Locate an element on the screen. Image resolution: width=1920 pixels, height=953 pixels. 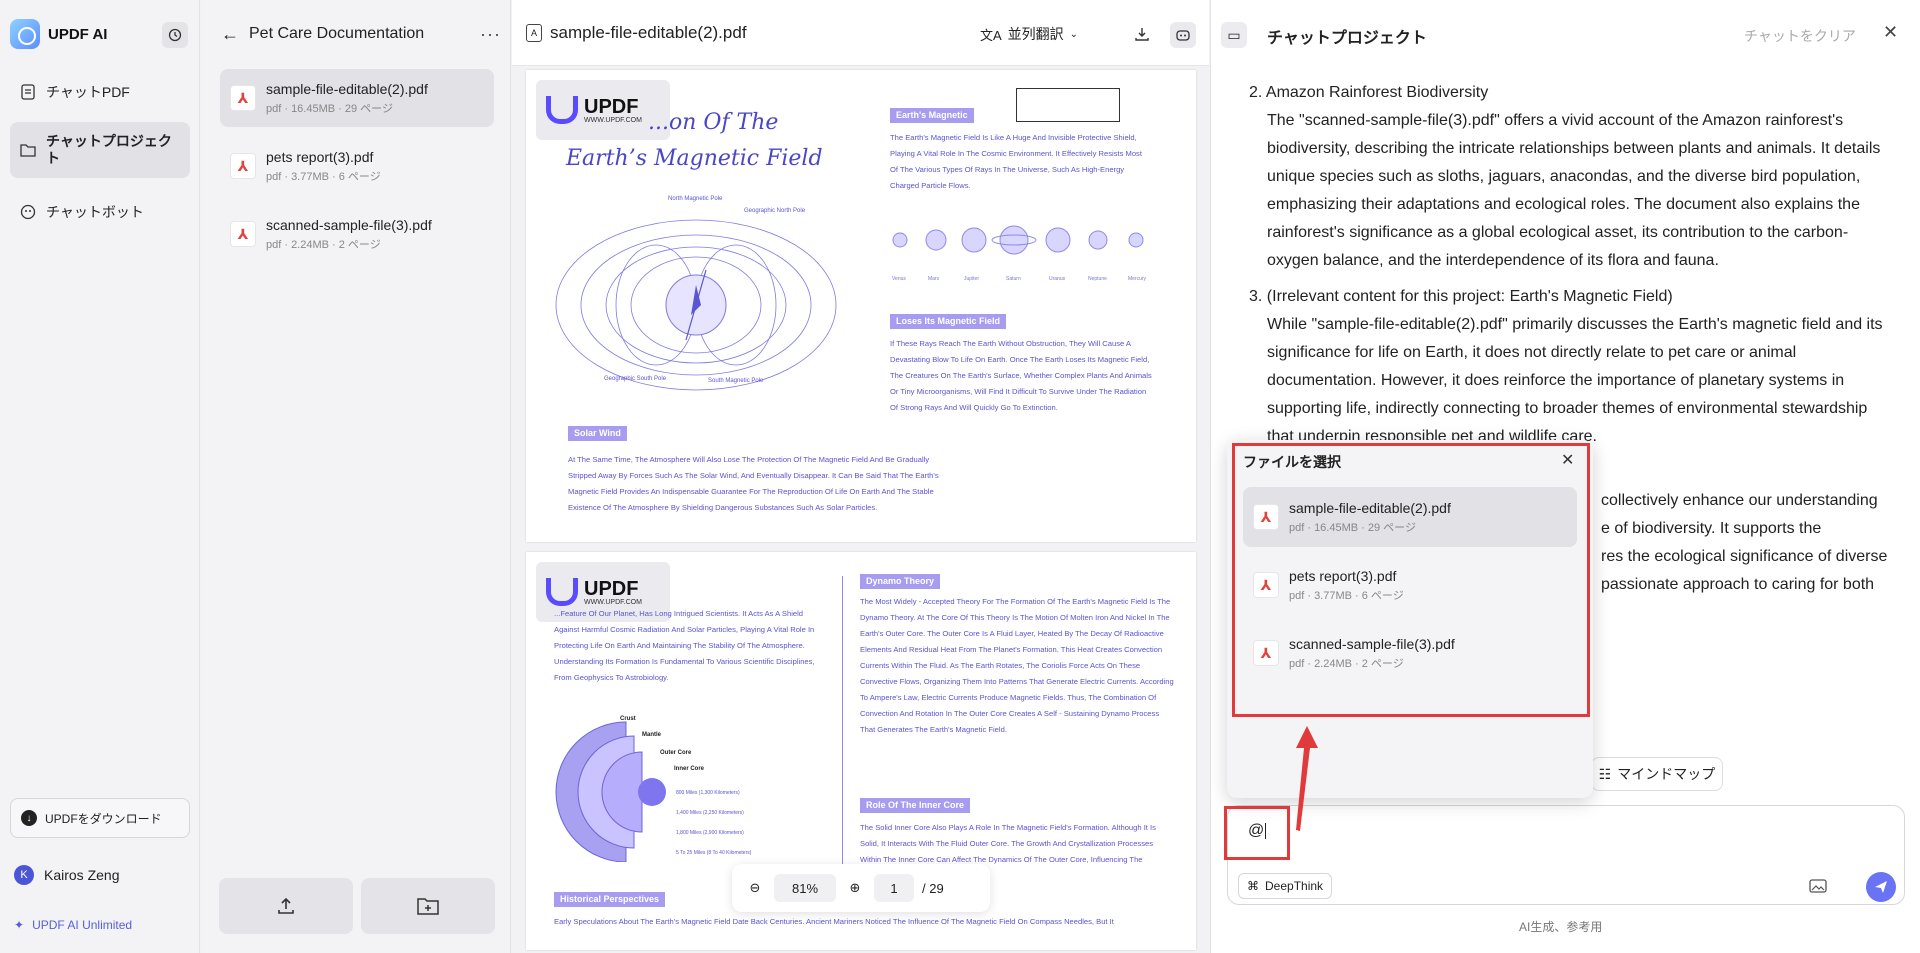
file-name: pets report(3).pdf is located at coordinates (320, 156).